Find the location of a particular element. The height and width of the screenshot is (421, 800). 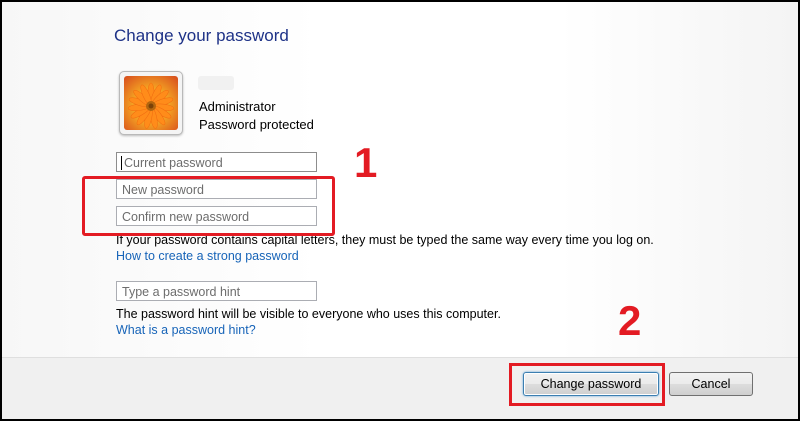

step-1-label: 1 is located at coordinates (366, 162).